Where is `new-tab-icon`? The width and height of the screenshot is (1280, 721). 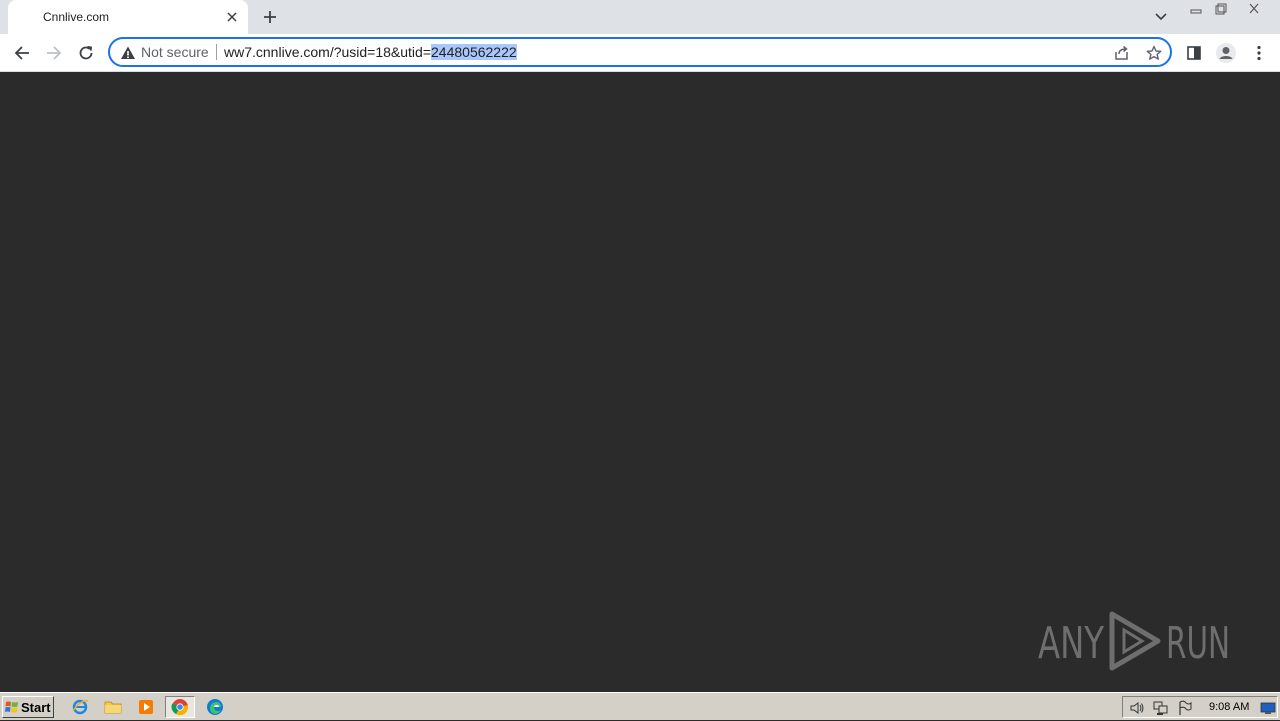 new-tab-icon is located at coordinates (270, 17).